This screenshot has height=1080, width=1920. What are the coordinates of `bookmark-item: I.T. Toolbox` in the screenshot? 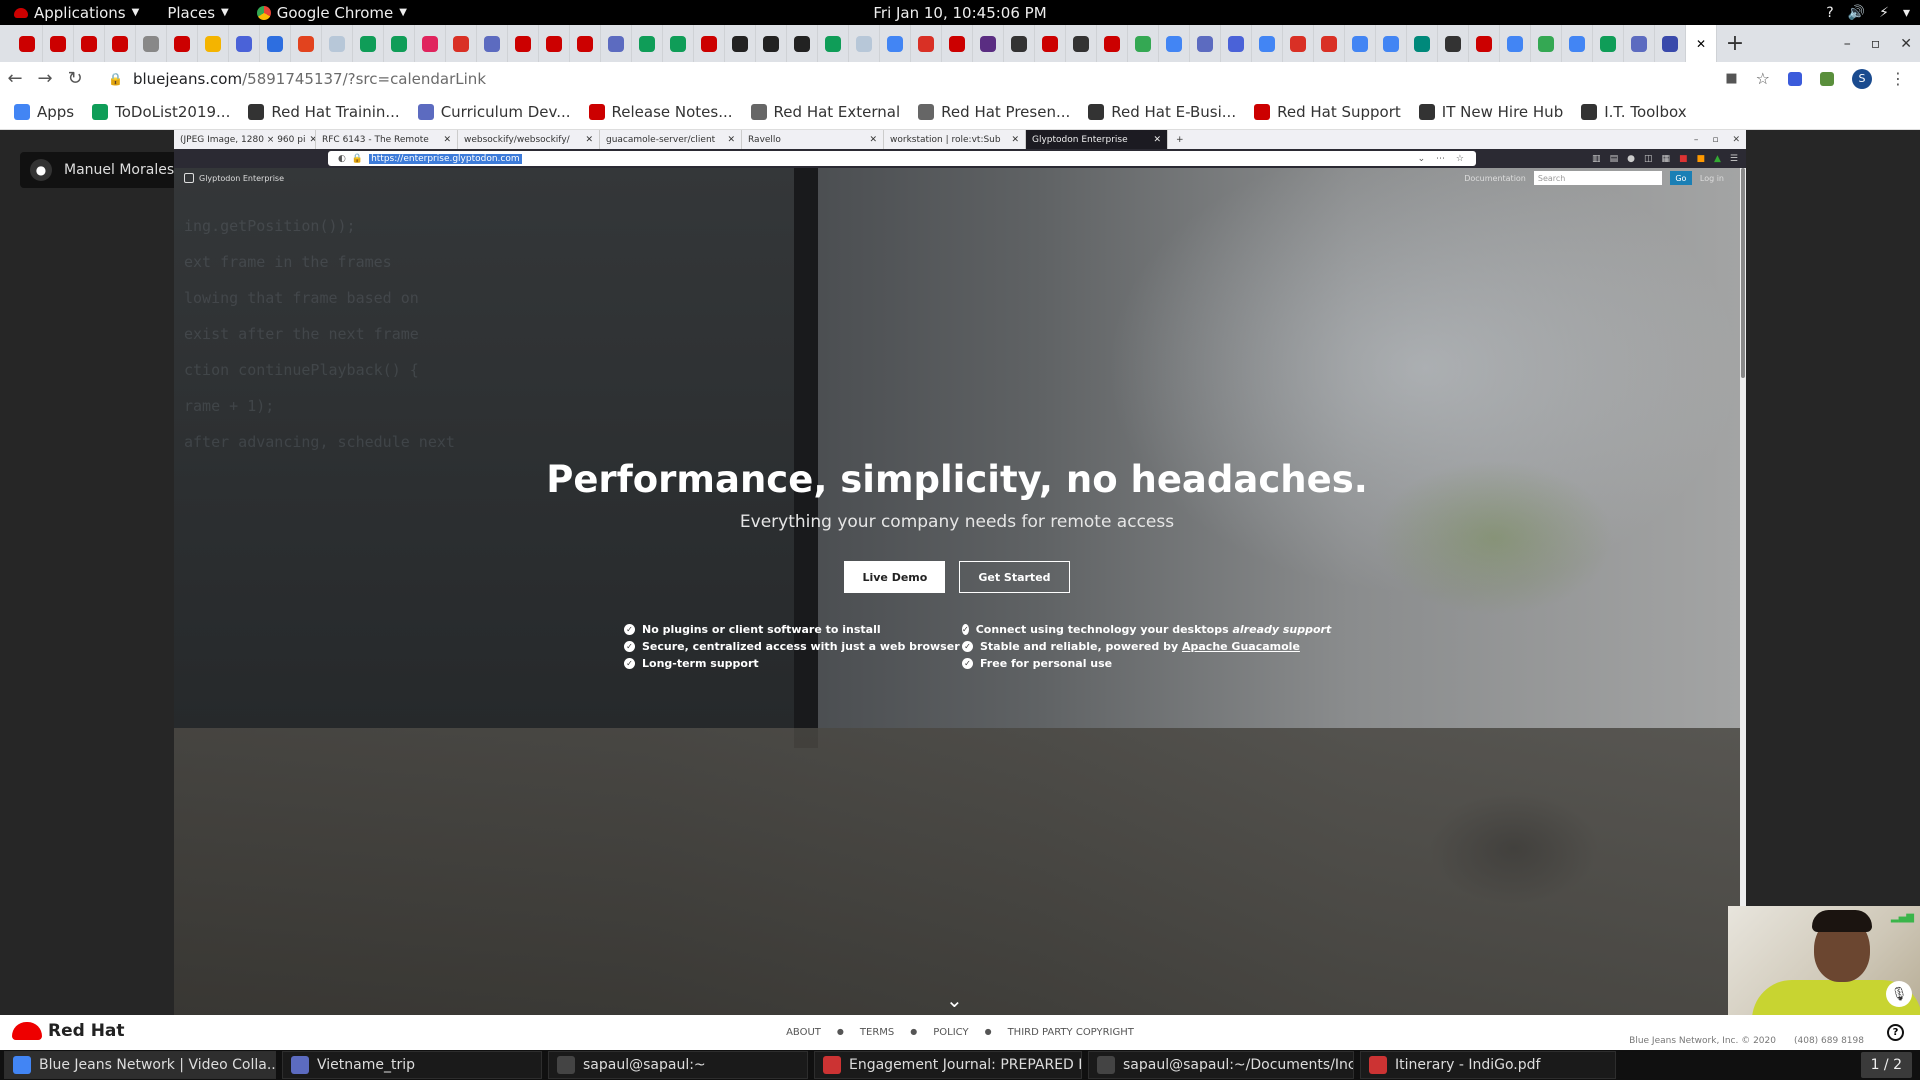 It's located at (1634, 112).